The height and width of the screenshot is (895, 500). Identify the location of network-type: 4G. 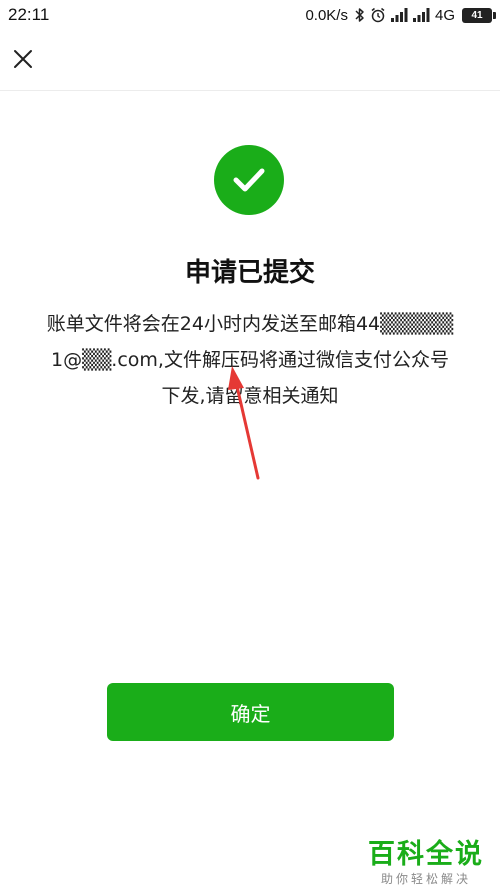
(444, 15).